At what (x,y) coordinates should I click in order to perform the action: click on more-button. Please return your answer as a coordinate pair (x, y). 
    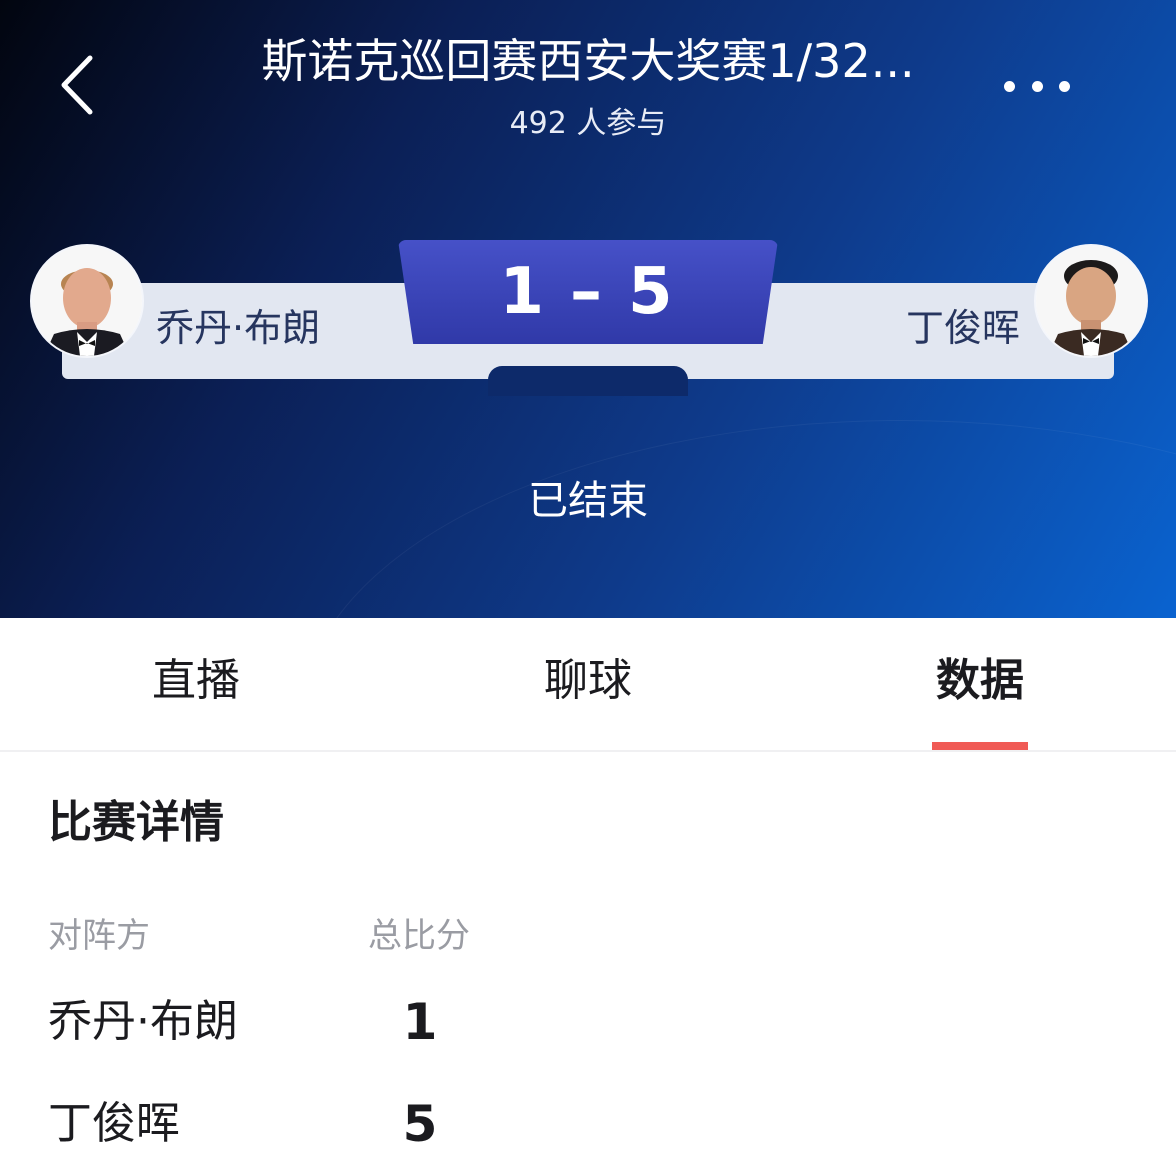
    Looking at the image, I should click on (1037, 86).